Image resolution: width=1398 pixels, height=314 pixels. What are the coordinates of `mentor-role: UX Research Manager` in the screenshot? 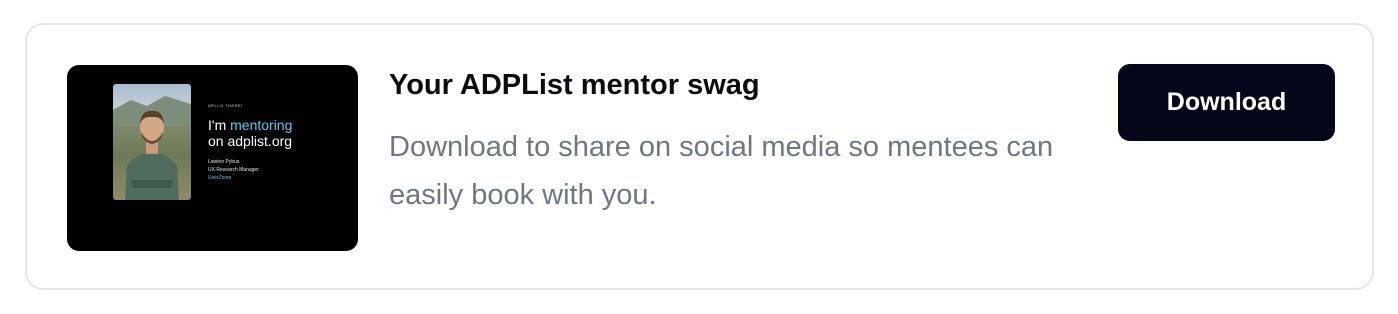 It's located at (233, 170).